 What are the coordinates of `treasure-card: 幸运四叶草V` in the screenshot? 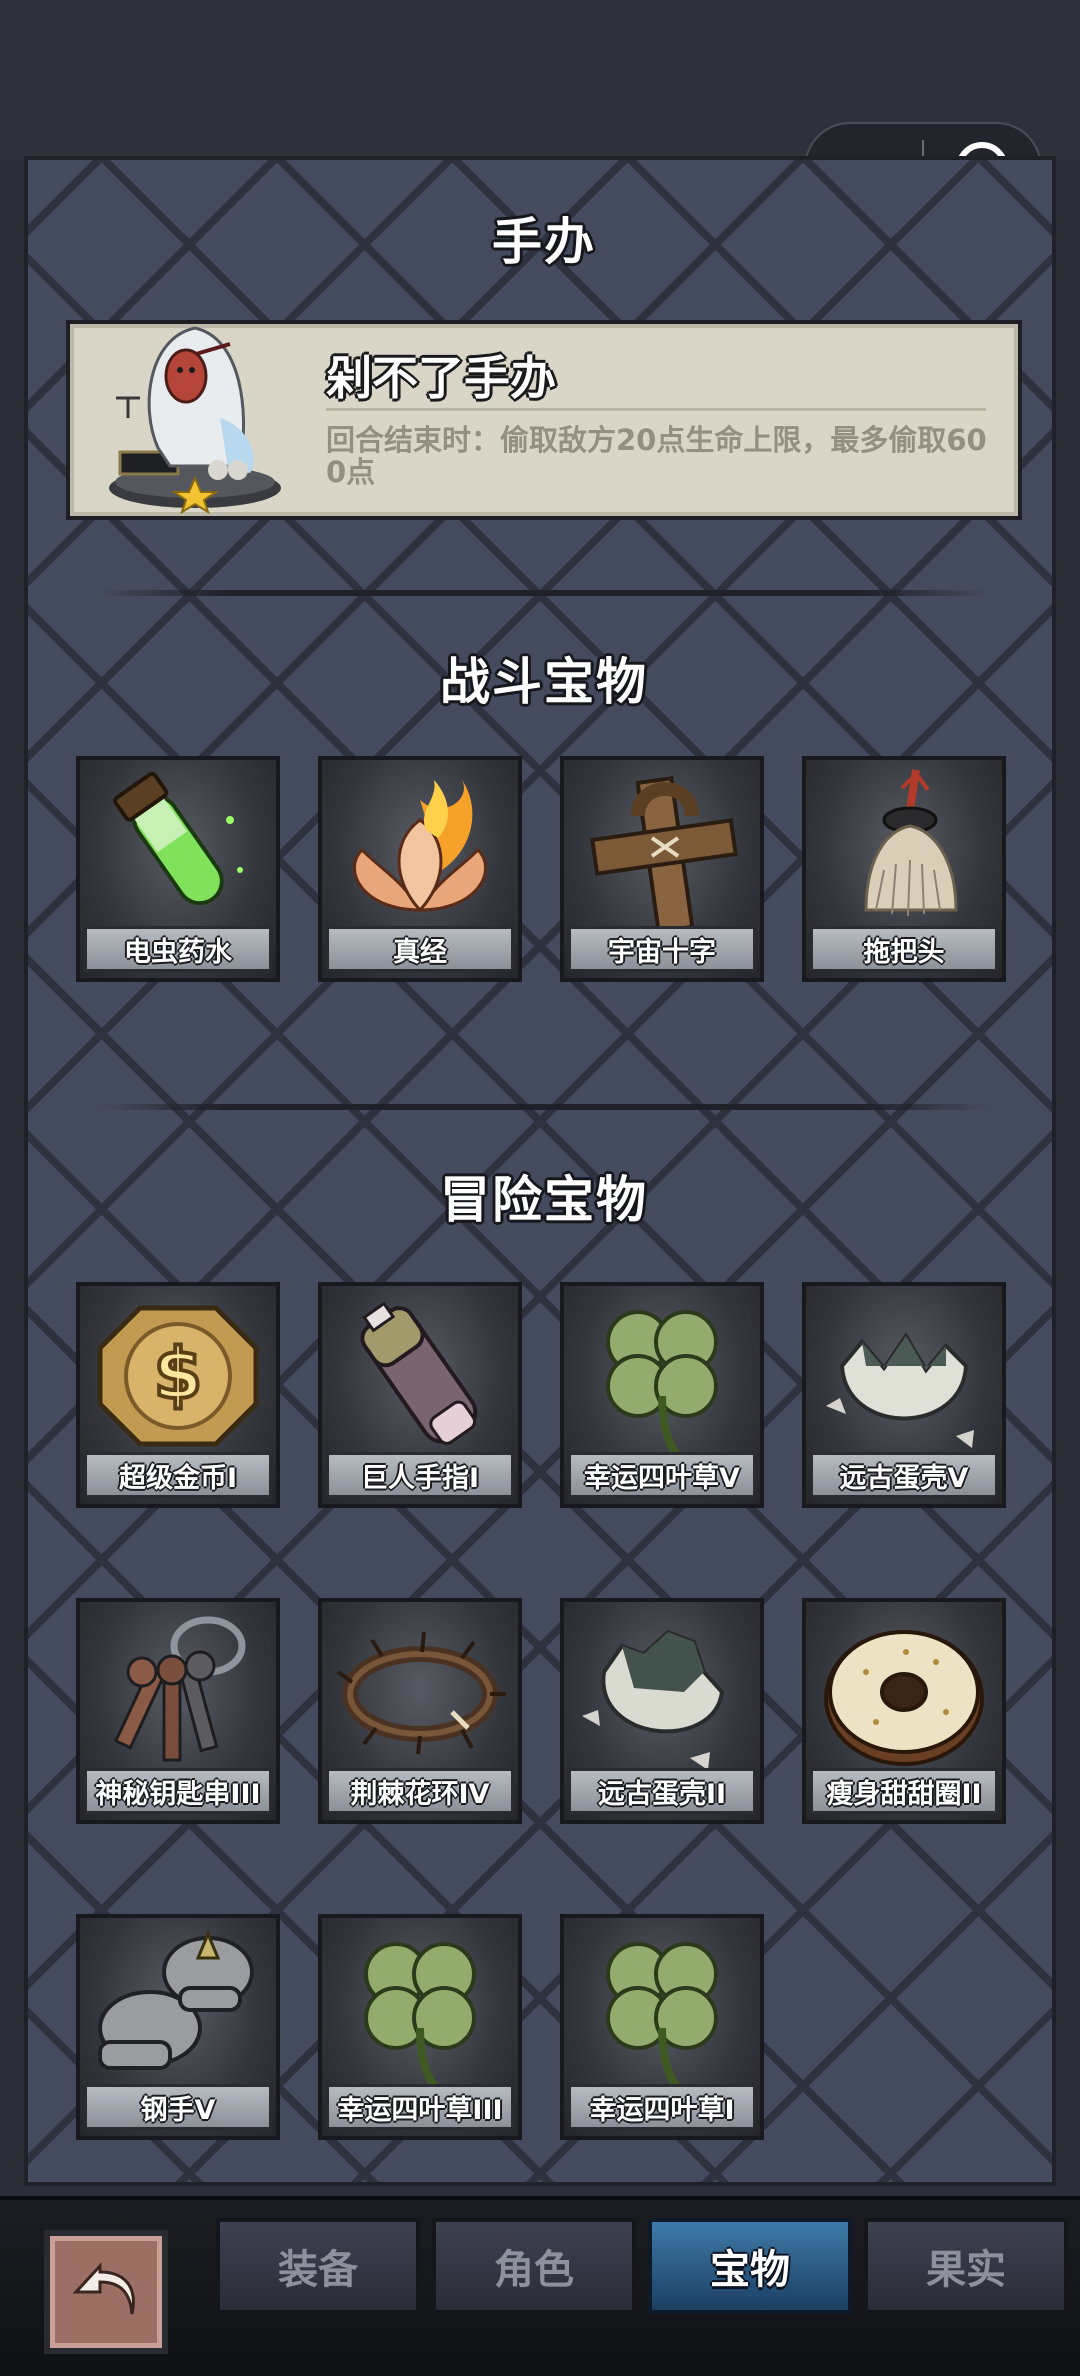 It's located at (662, 1395).